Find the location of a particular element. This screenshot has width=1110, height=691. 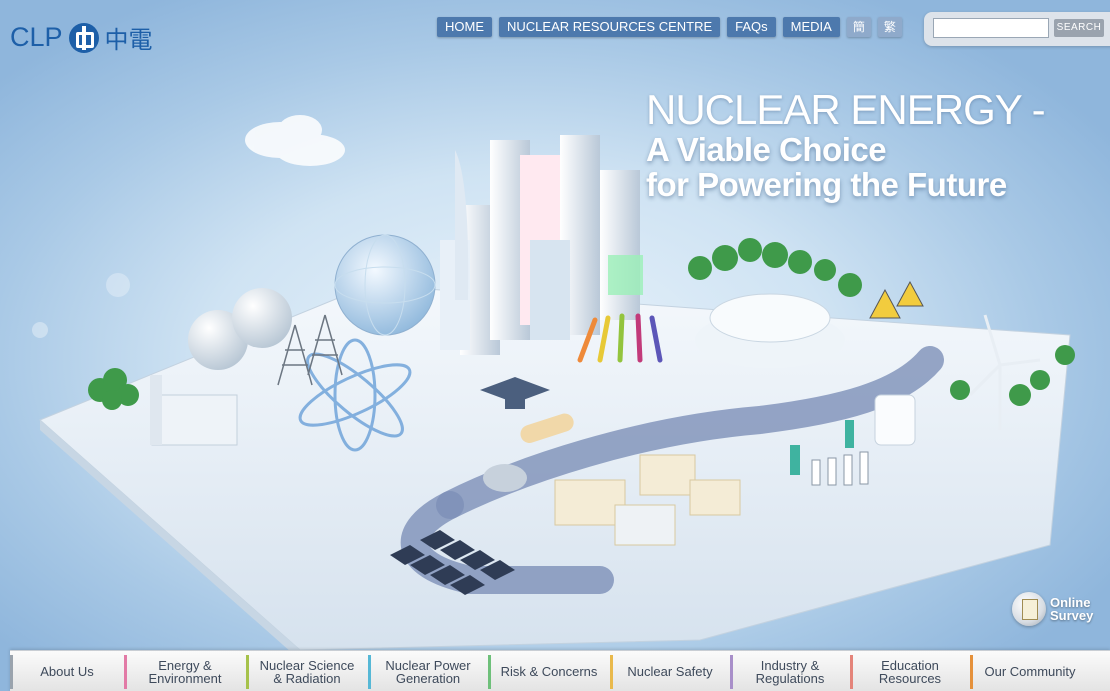

nav-education-resources: Education Resources is located at coordinates (910, 671).